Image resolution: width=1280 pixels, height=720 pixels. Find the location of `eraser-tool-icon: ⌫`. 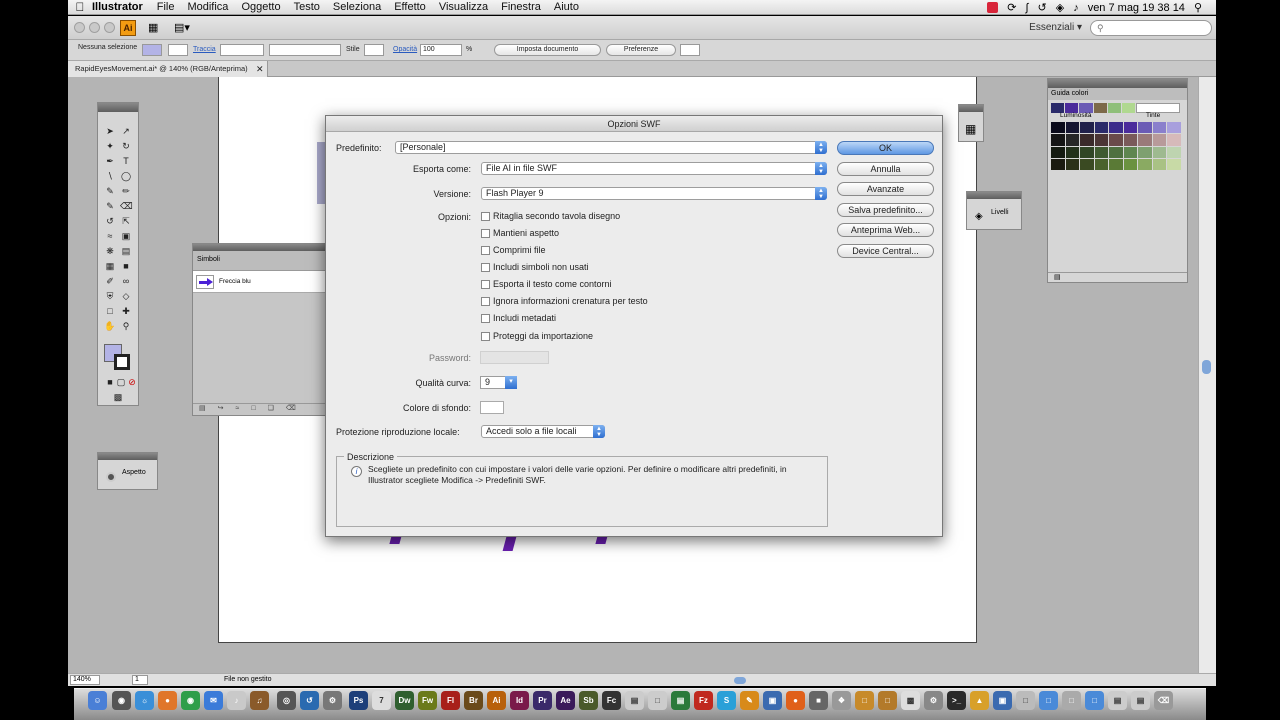

eraser-tool-icon: ⌫ is located at coordinates (126, 206).